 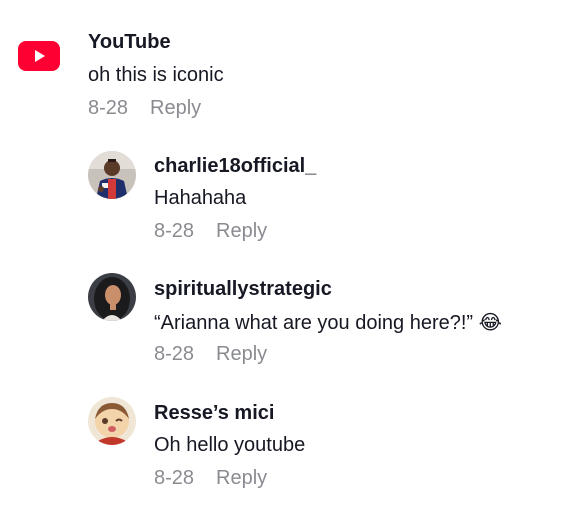 I want to click on comment-username: spirituallystrategic, so click(x=243, y=289).